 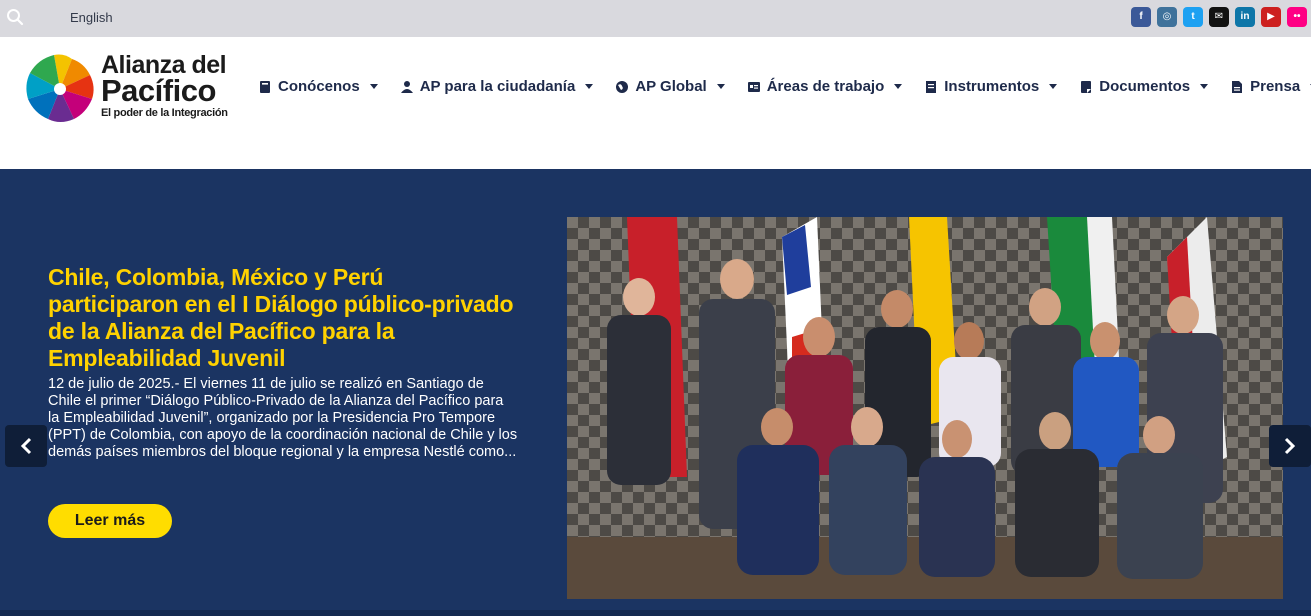 I want to click on instagram-icon: ◎, so click(x=1167, y=17).